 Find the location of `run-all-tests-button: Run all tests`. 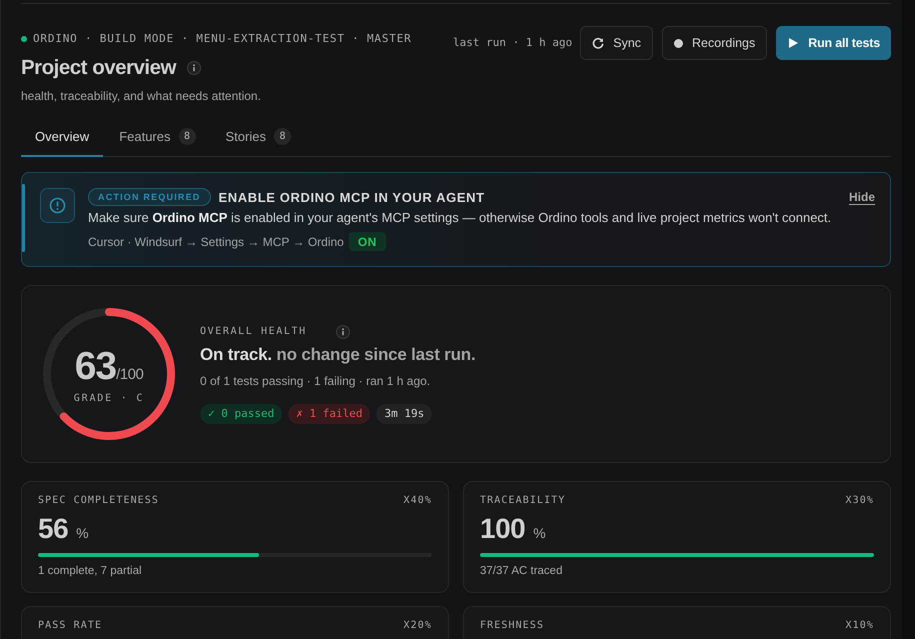

run-all-tests-button: Run all tests is located at coordinates (833, 43).